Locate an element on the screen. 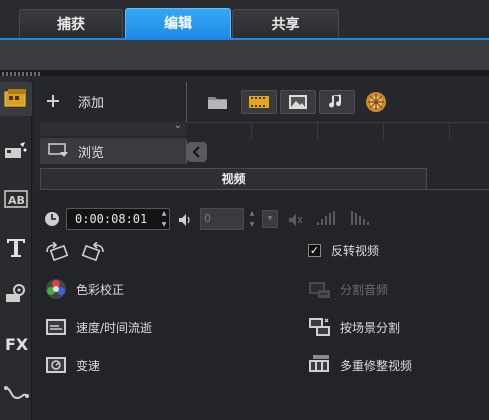 The image size is (489, 420). split-audio-icon is located at coordinates (320, 289).